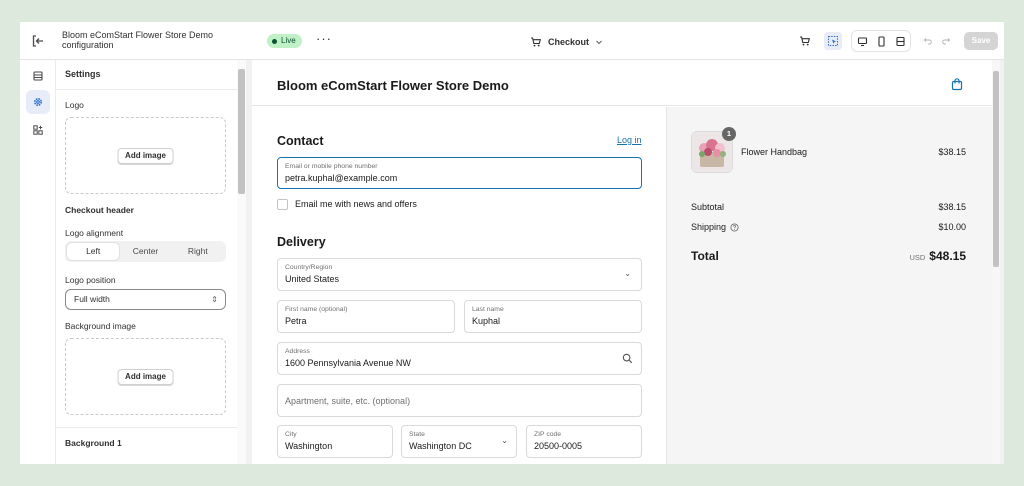 The width and height of the screenshot is (1024, 486). What do you see at coordinates (312, 279) in the screenshot?
I see `country-value: United States` at bounding box center [312, 279].